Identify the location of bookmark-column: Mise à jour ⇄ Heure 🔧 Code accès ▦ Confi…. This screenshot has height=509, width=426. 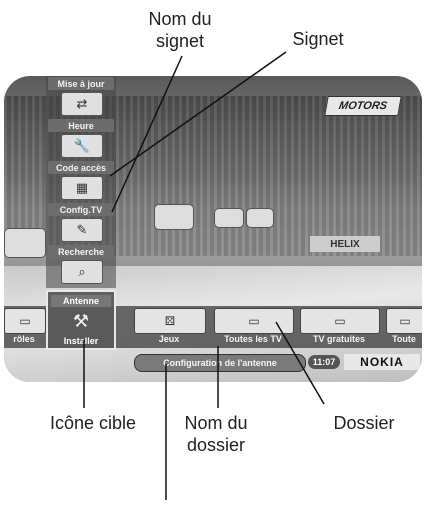
(81, 182).